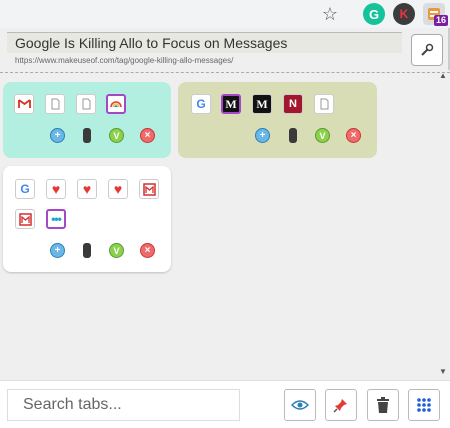 This screenshot has height=428, width=450. What do you see at coordinates (123, 405) in the screenshot?
I see `search-input` at bounding box center [123, 405].